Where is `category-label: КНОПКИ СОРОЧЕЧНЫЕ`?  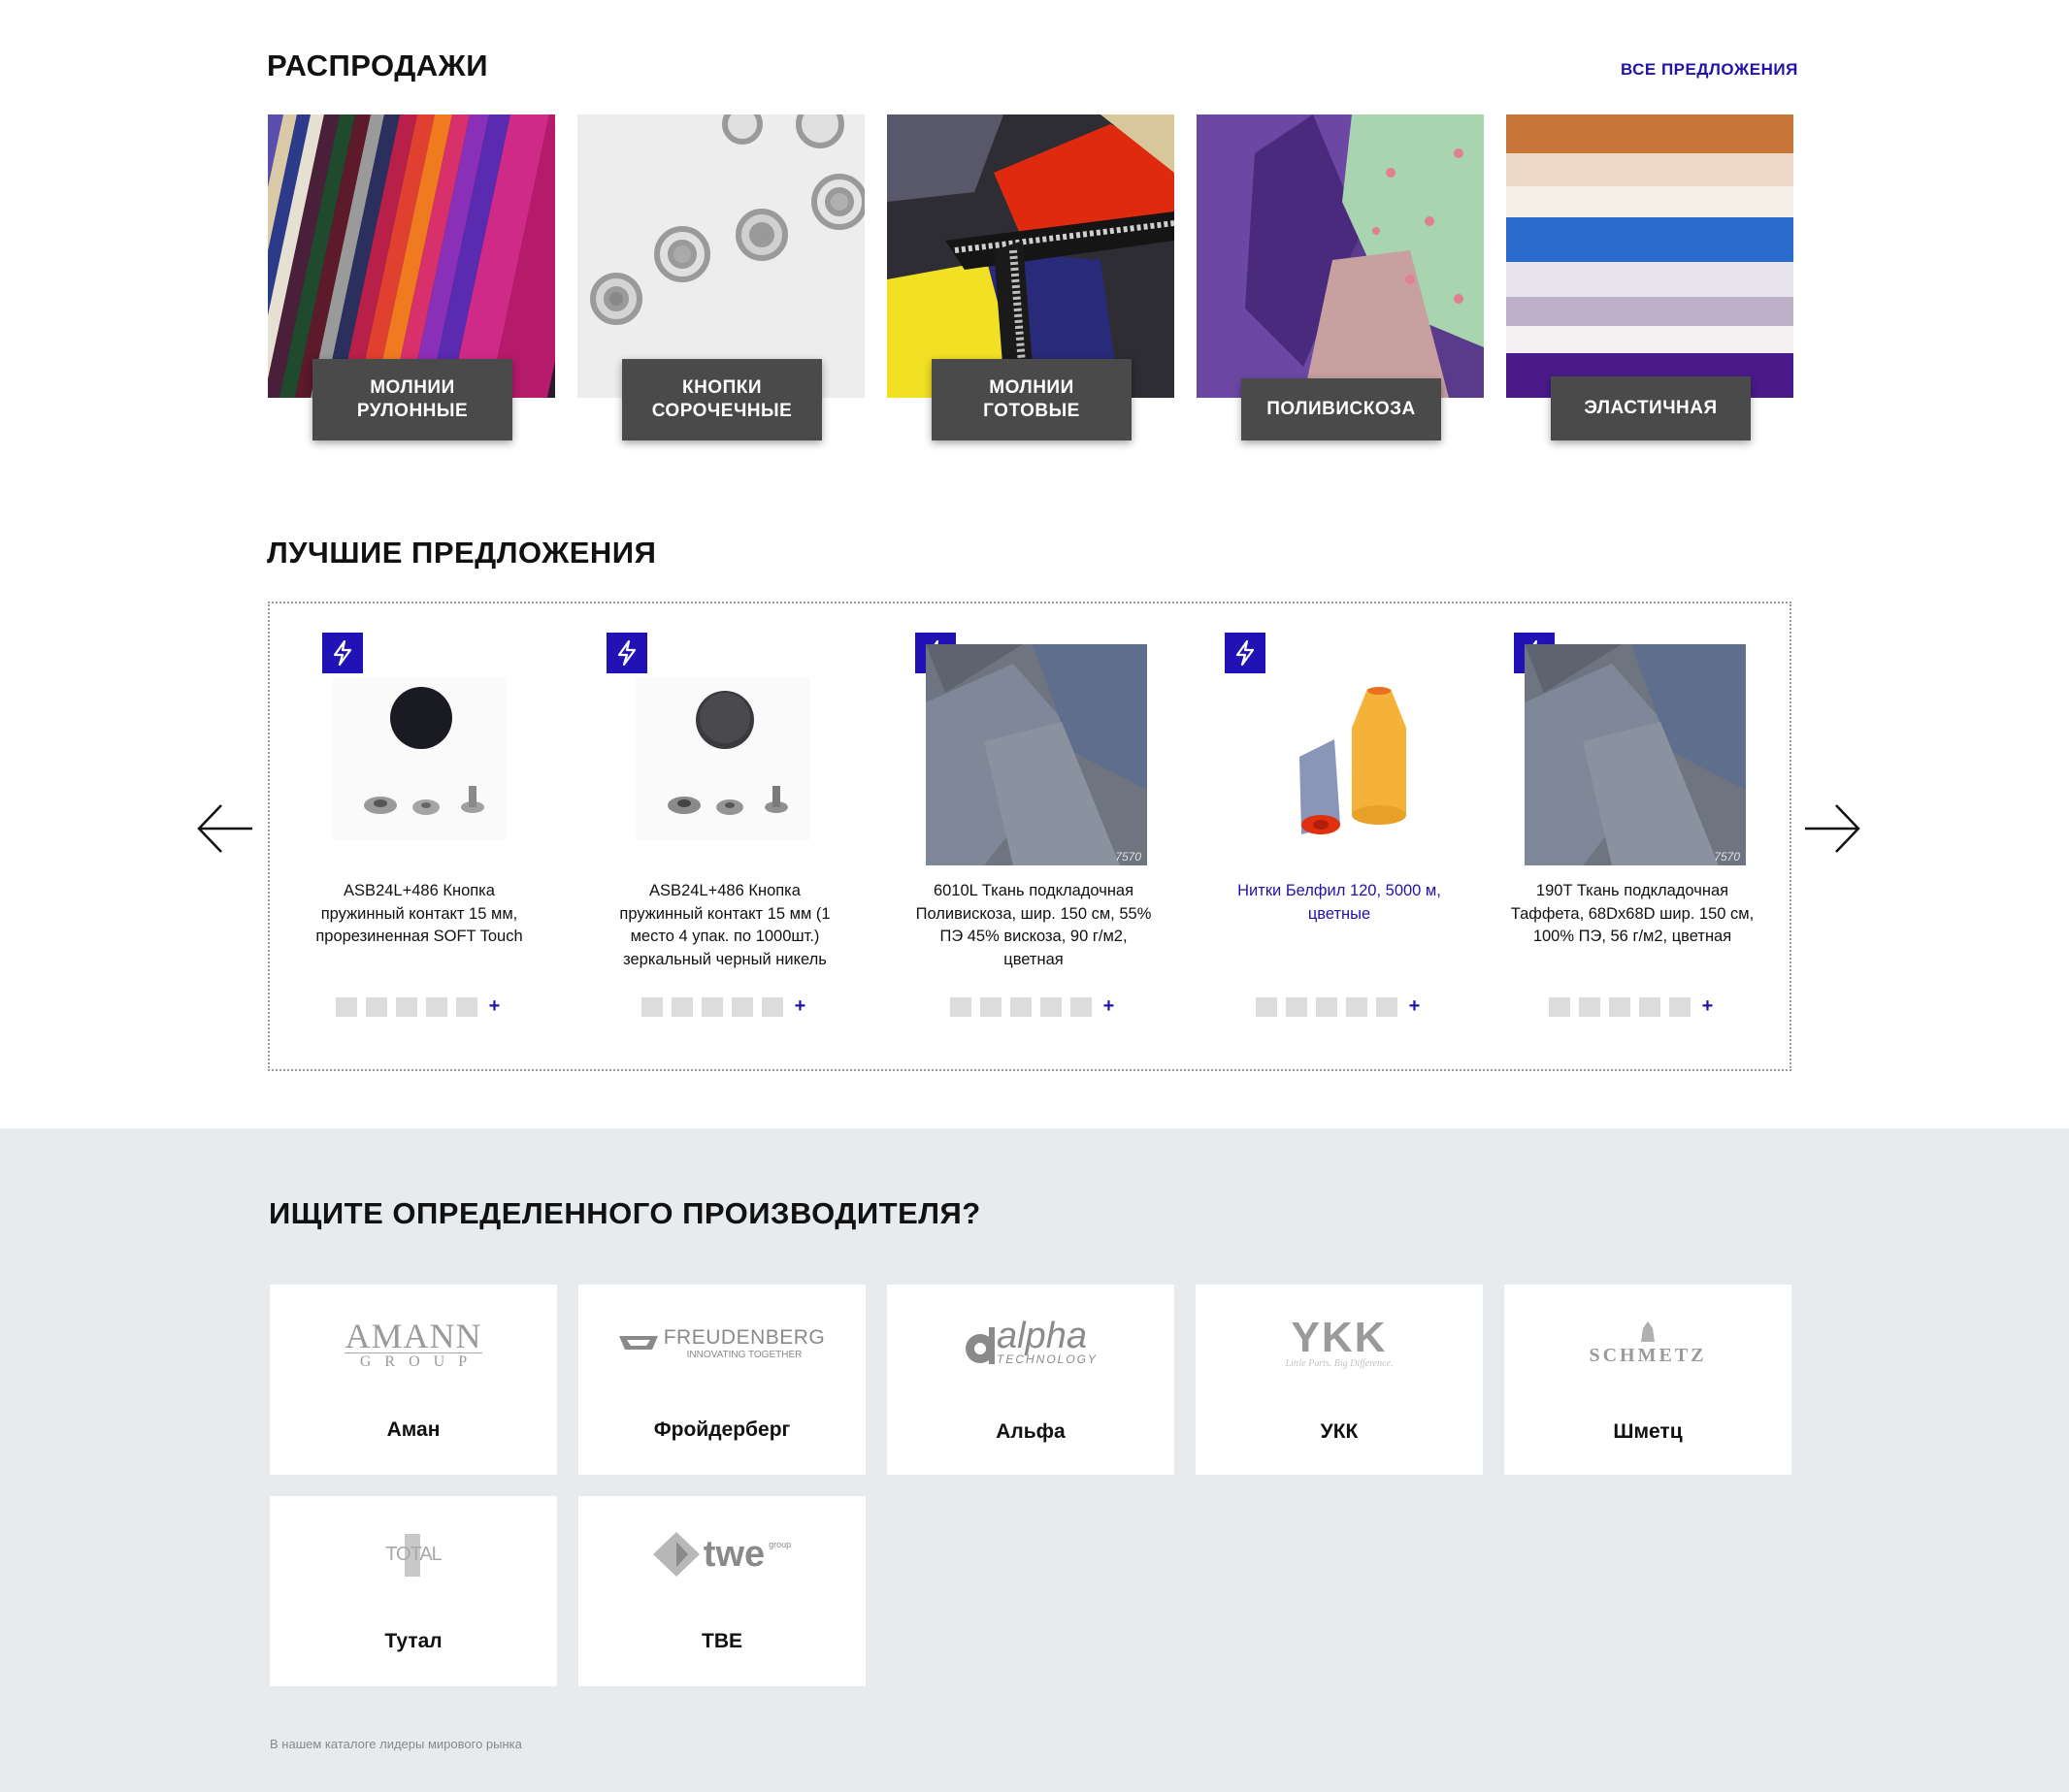
category-label: КНОПКИ СОРОЧЕЧНЫЕ is located at coordinates (722, 399).